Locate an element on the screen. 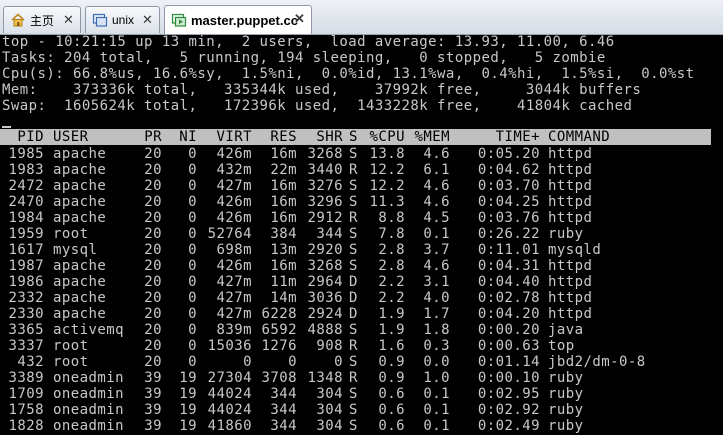 The width and height of the screenshot is (723, 435). tab-bar: 主页 ✕ unix ✕ master.puppet.cc ✕ is located at coordinates (361, 17).